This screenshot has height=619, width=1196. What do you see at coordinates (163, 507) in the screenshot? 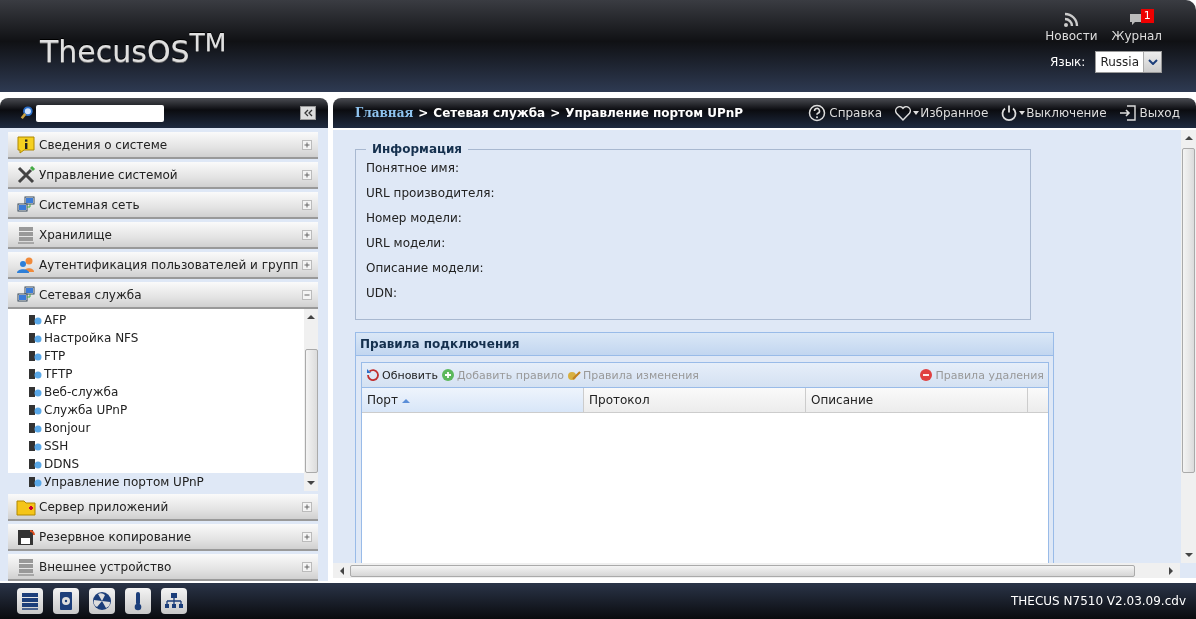
I see `sidebar-section: Сервер приложений` at bounding box center [163, 507].